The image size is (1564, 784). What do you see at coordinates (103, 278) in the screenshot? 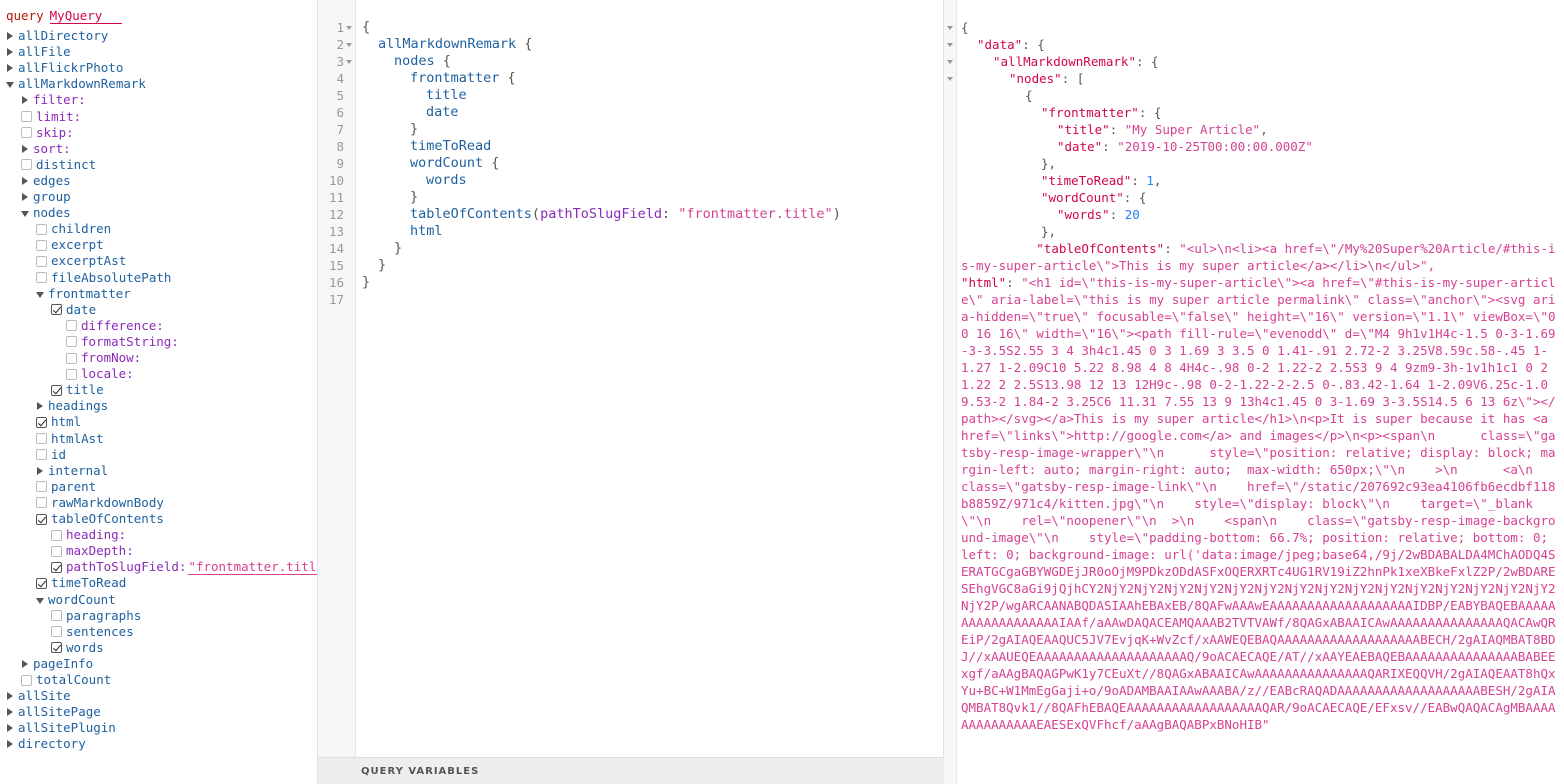
I see `explorer-row-fileabsolutepath: fileAbsolutePath` at bounding box center [103, 278].